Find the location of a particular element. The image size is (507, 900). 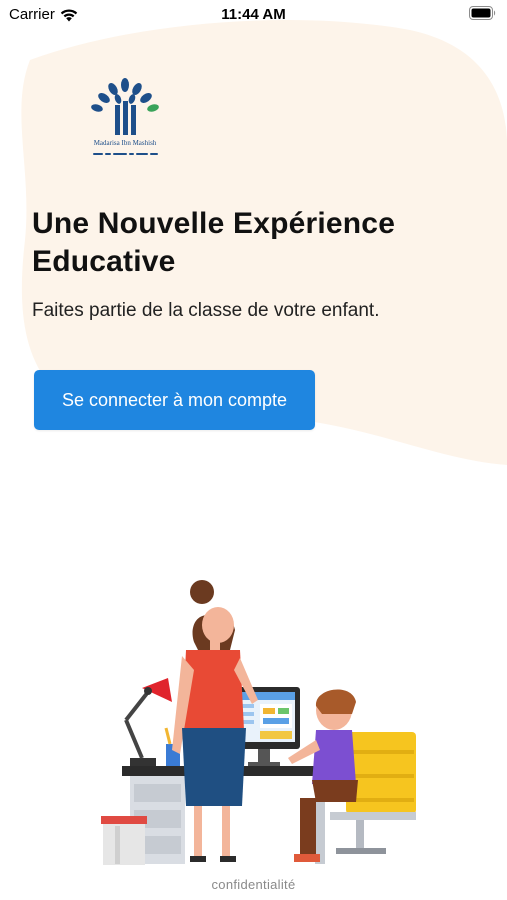

school-logo: Madarisa Ibn Mashish is located at coordinates (125, 120).